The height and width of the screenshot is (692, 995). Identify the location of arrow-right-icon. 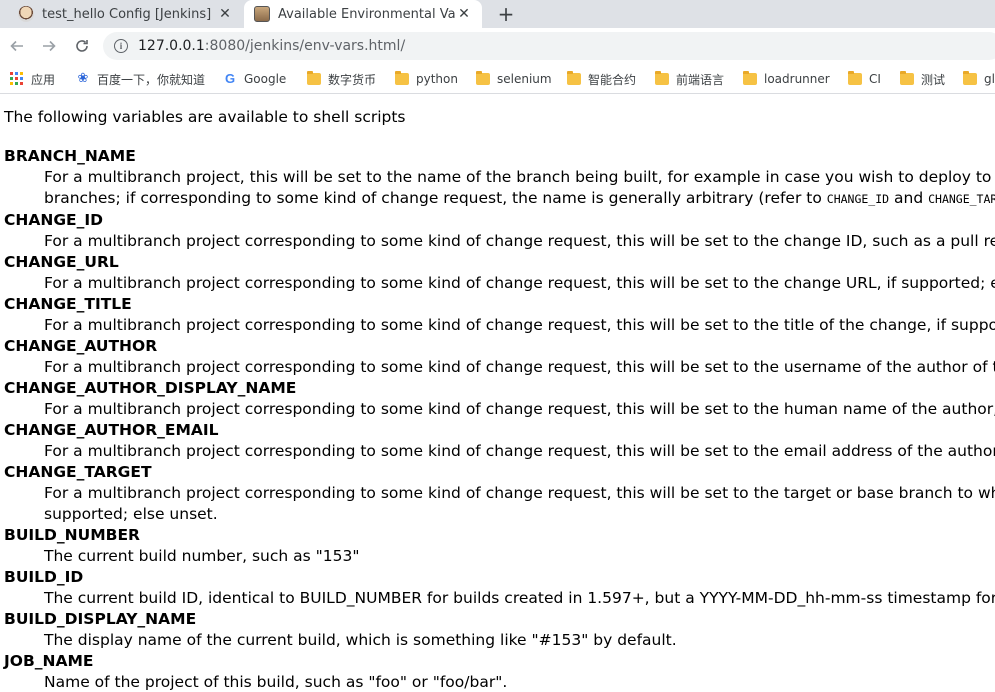
(49, 46).